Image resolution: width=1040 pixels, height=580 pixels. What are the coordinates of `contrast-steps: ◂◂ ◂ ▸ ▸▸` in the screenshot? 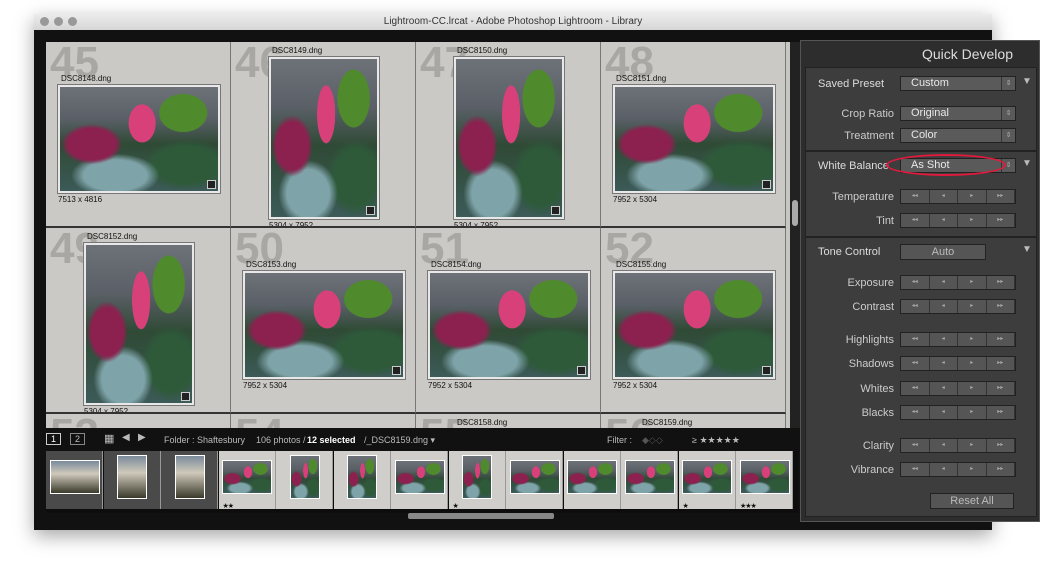 It's located at (958, 306).